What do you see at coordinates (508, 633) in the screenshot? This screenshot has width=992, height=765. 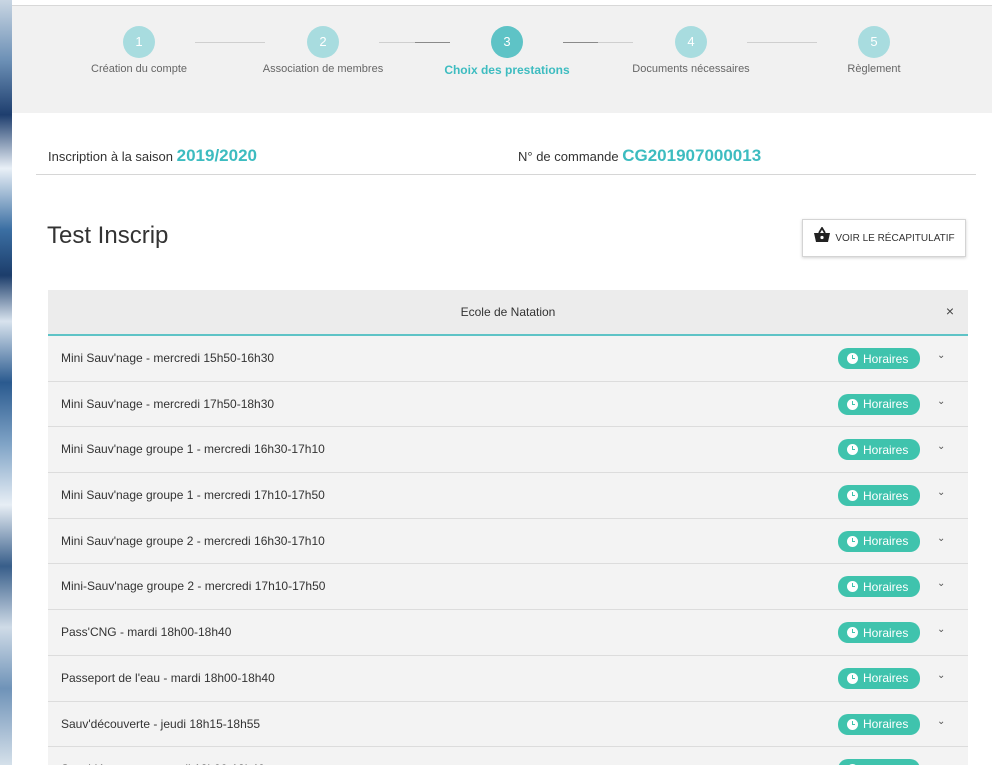 I see `list-item: Pass'CNG - mardi 18h00-18h40 Horaires ⌄` at bounding box center [508, 633].